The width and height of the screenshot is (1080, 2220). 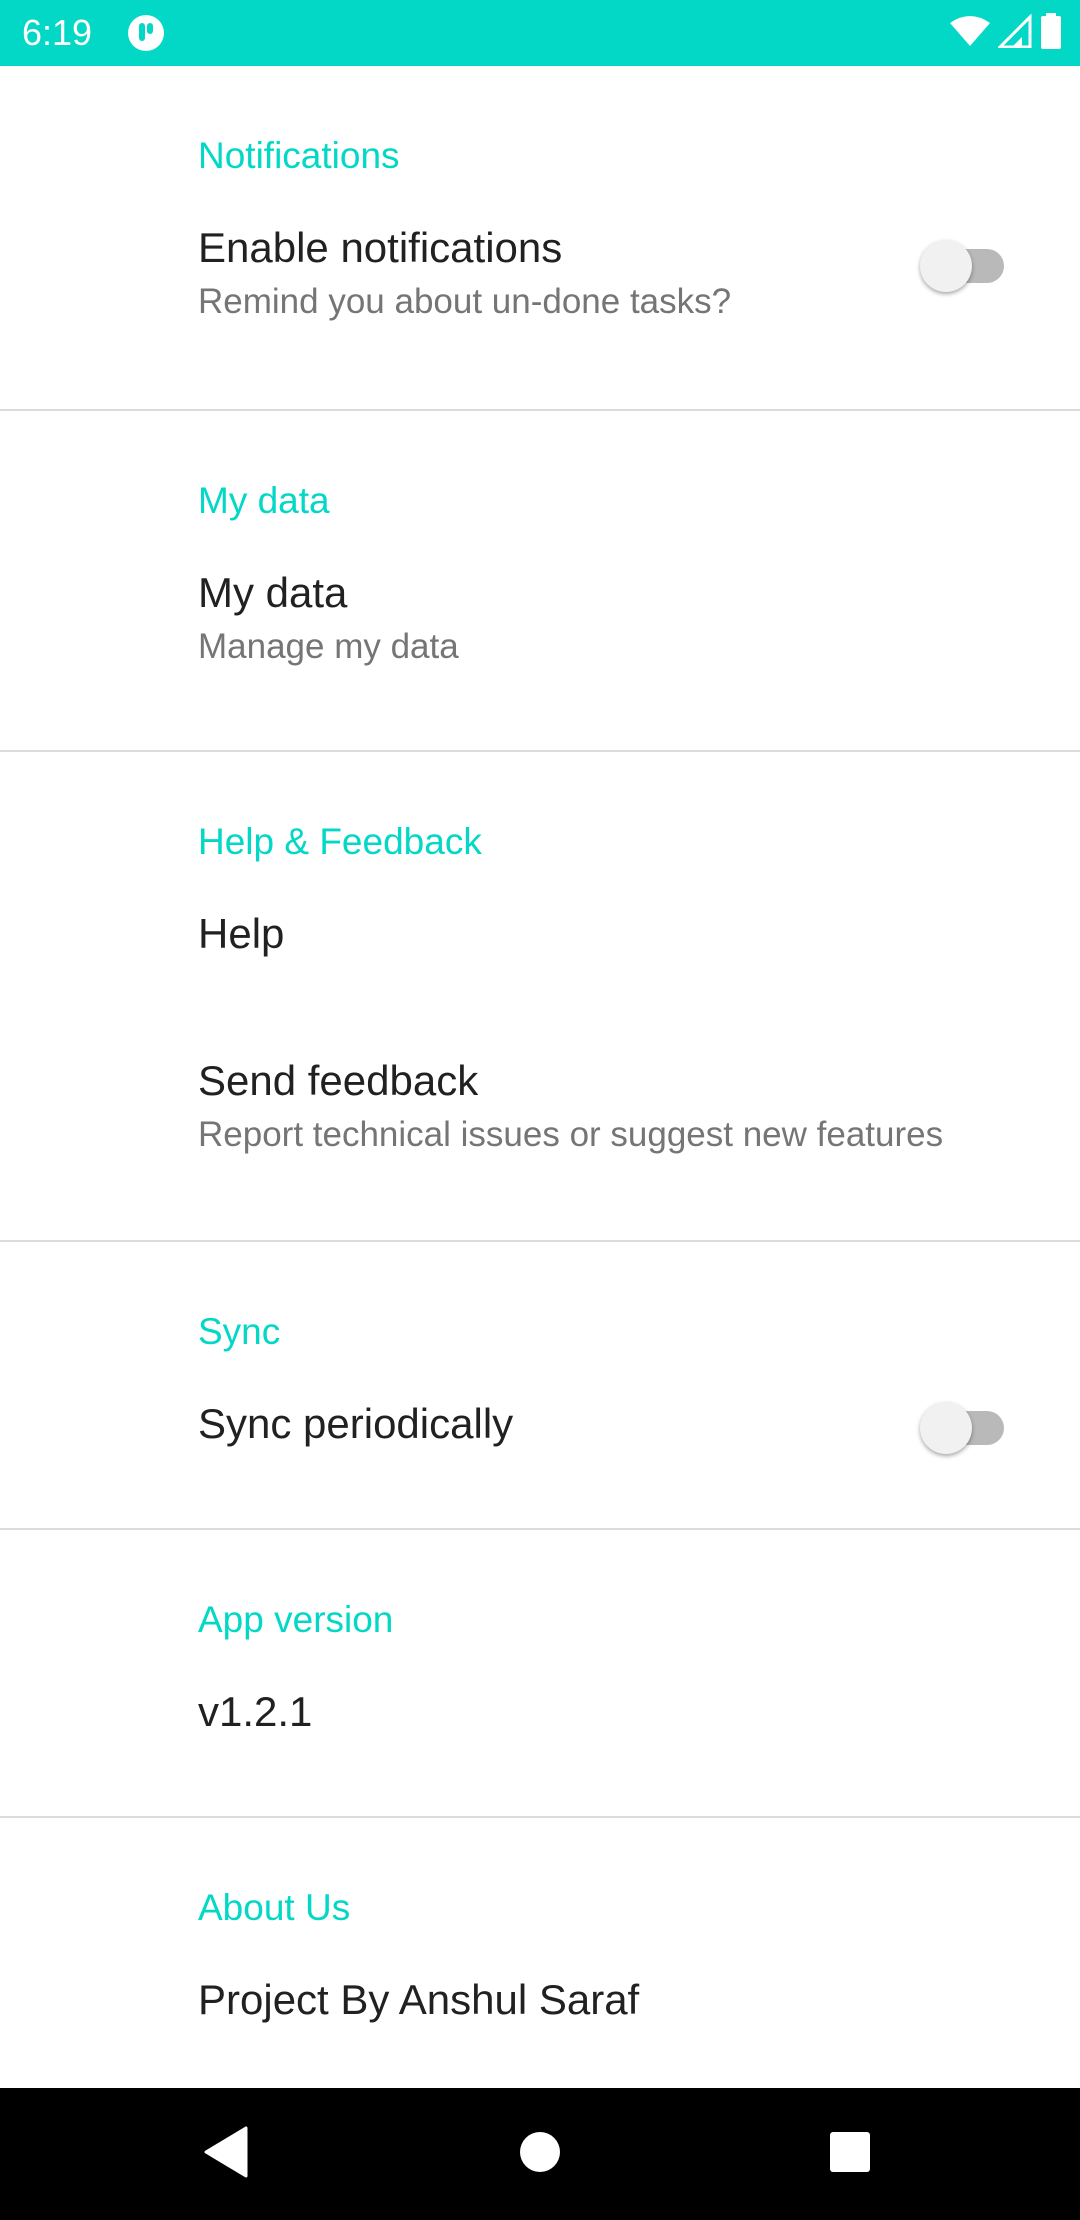 I want to click on section-sync: Sync Sync periodically, so click(x=540, y=1386).